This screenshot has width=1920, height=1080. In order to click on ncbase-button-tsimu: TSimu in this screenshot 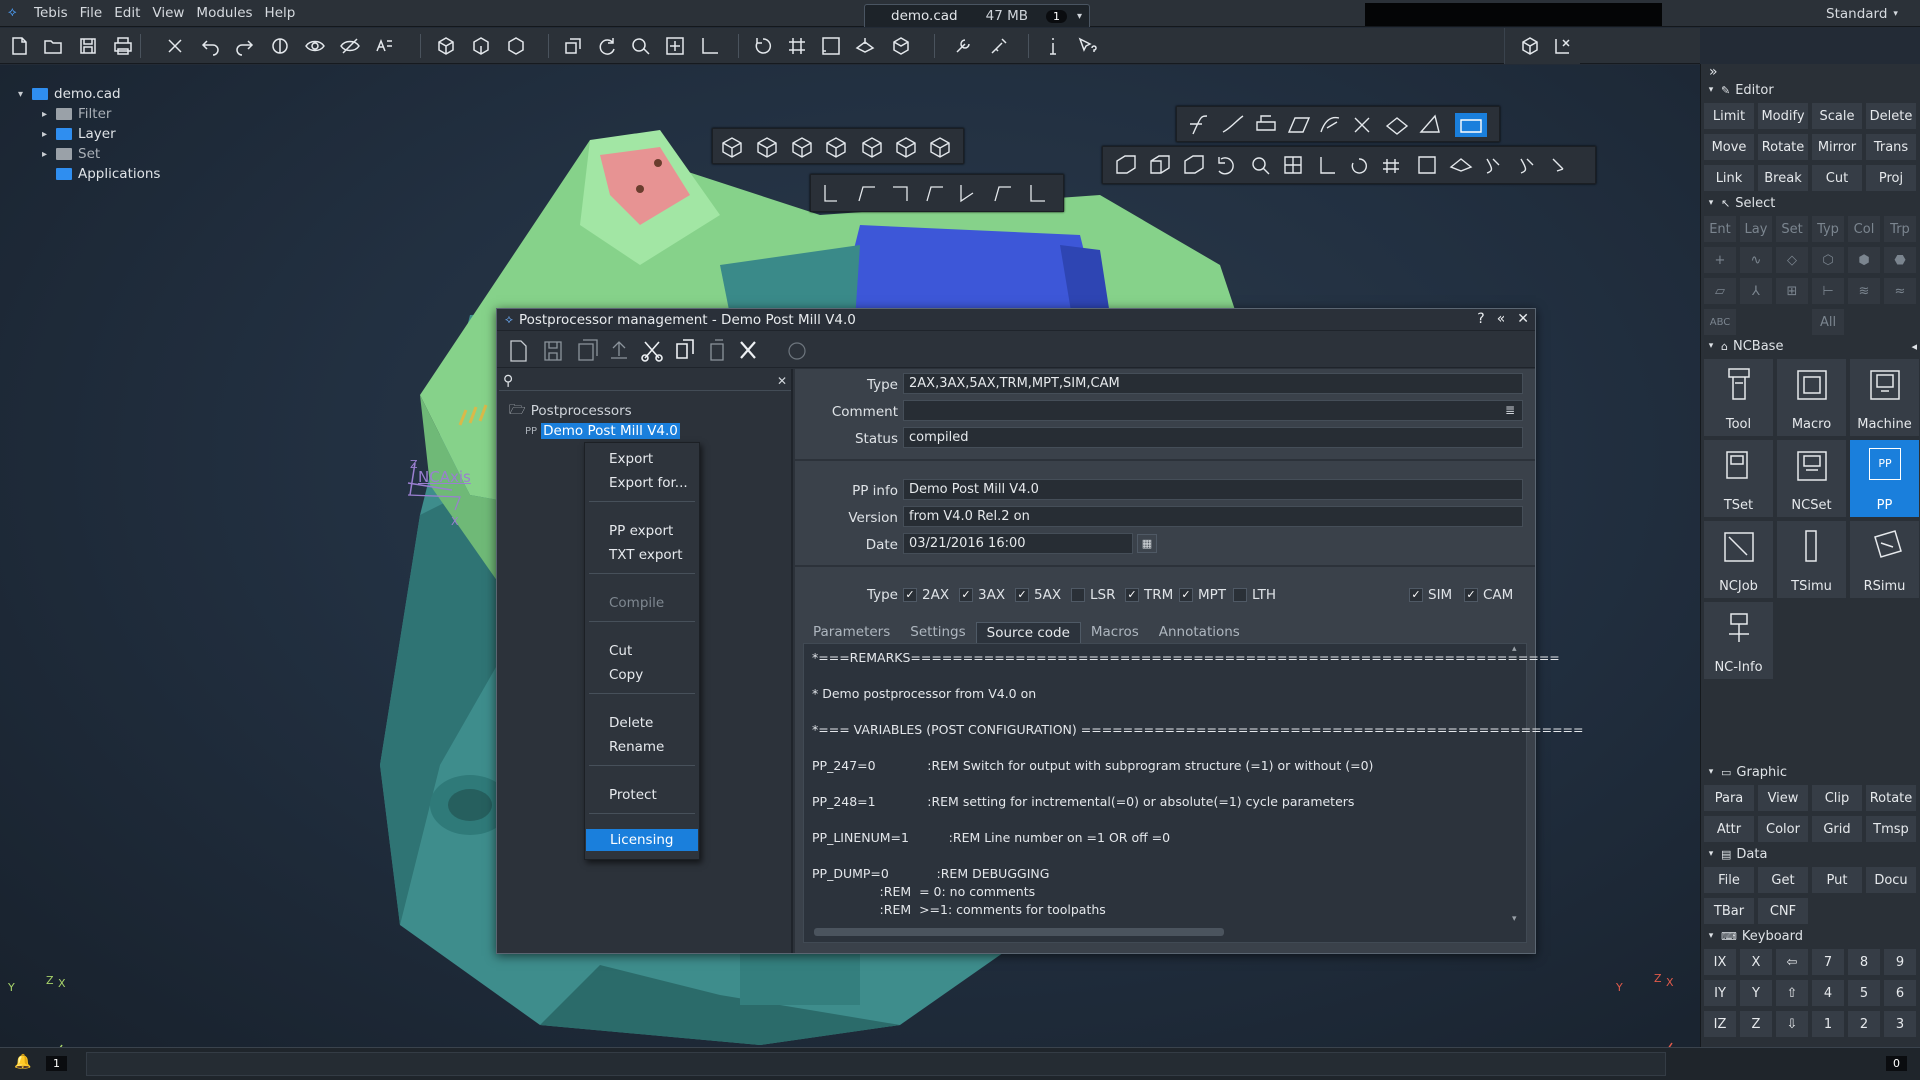, I will do `click(1811, 559)`.